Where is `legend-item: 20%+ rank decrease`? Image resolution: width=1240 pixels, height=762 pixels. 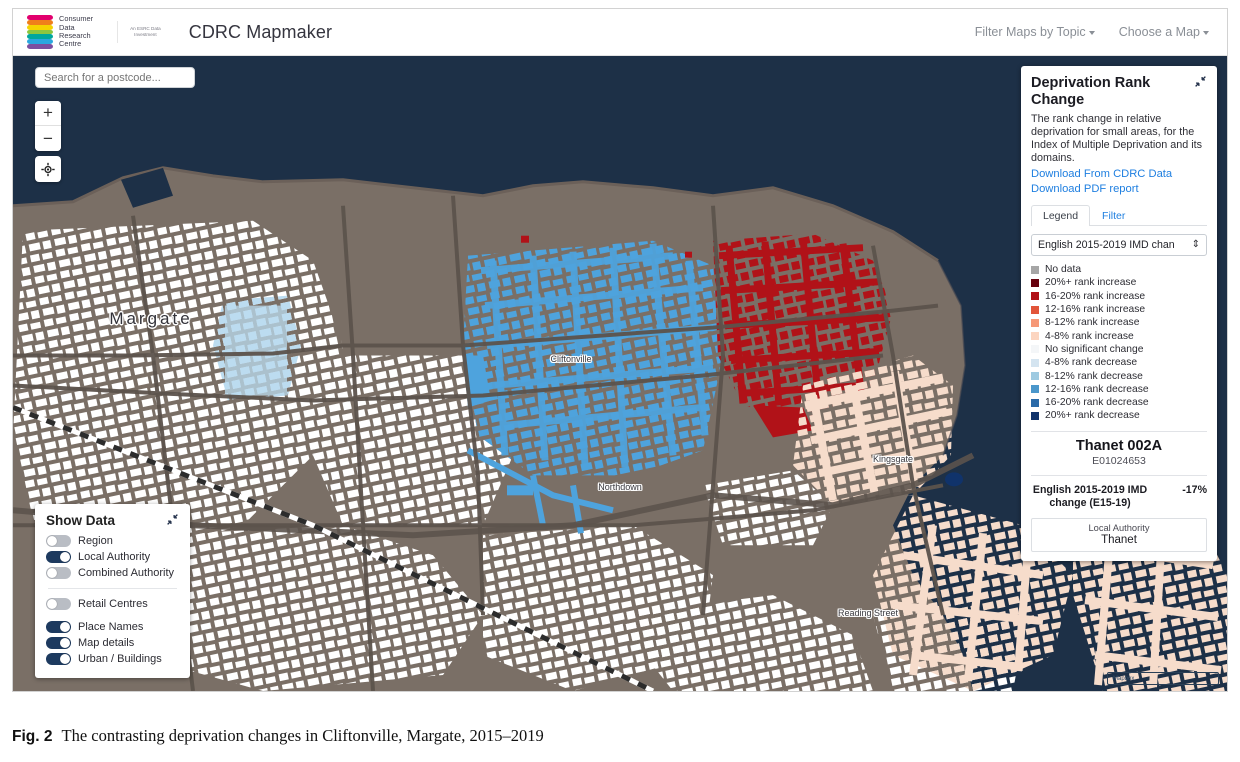
legend-item: 20%+ rank decrease is located at coordinates (1119, 415).